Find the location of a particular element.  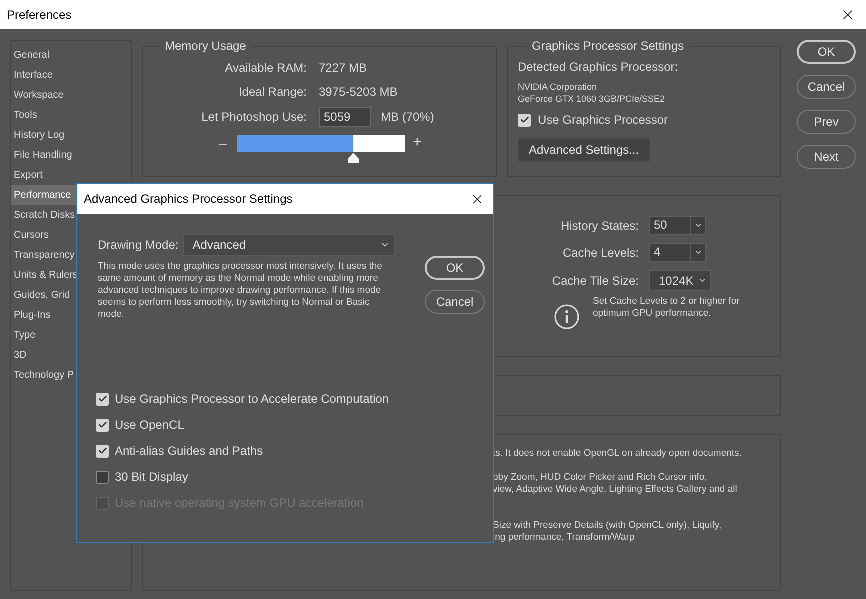

memory-input: 5059 is located at coordinates (345, 117).